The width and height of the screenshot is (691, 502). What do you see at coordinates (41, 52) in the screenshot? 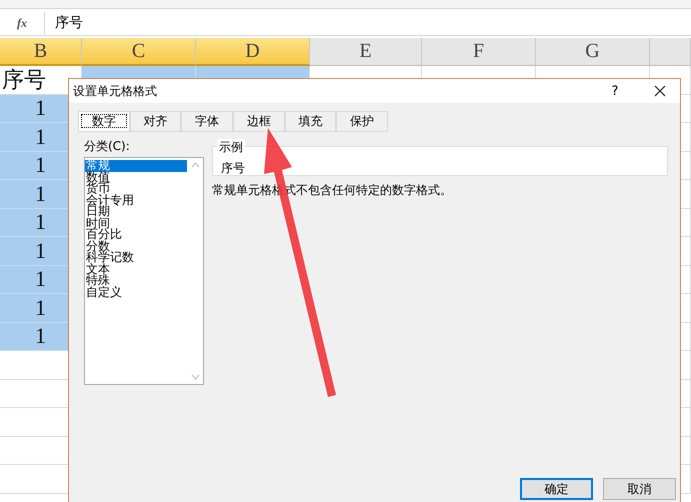
I see `column-header: B` at bounding box center [41, 52].